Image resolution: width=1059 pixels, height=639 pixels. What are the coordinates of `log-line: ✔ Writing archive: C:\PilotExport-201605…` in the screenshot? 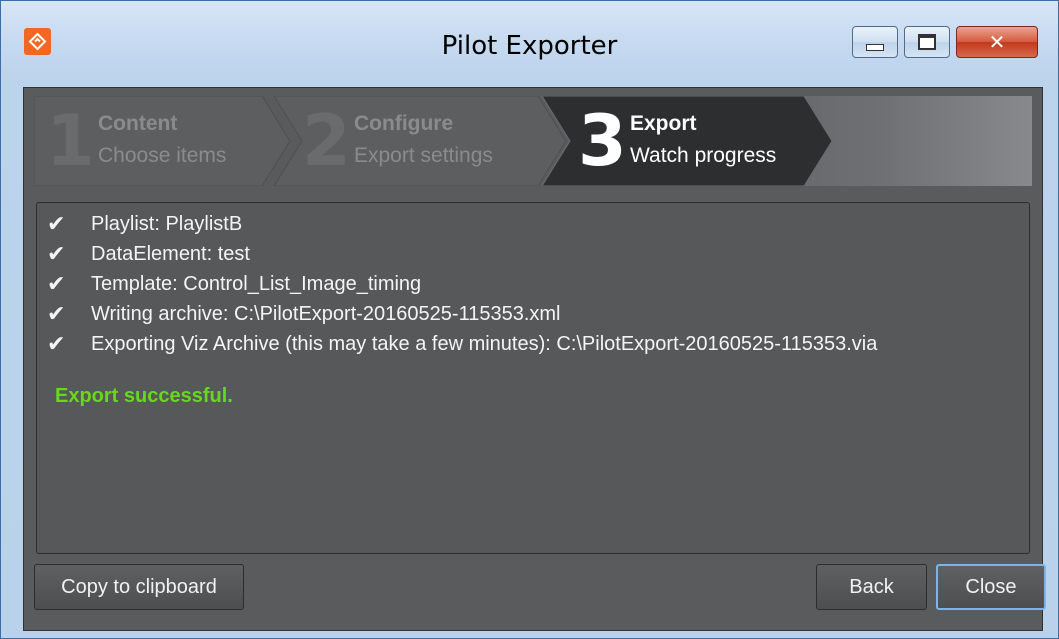 It's located at (304, 314).